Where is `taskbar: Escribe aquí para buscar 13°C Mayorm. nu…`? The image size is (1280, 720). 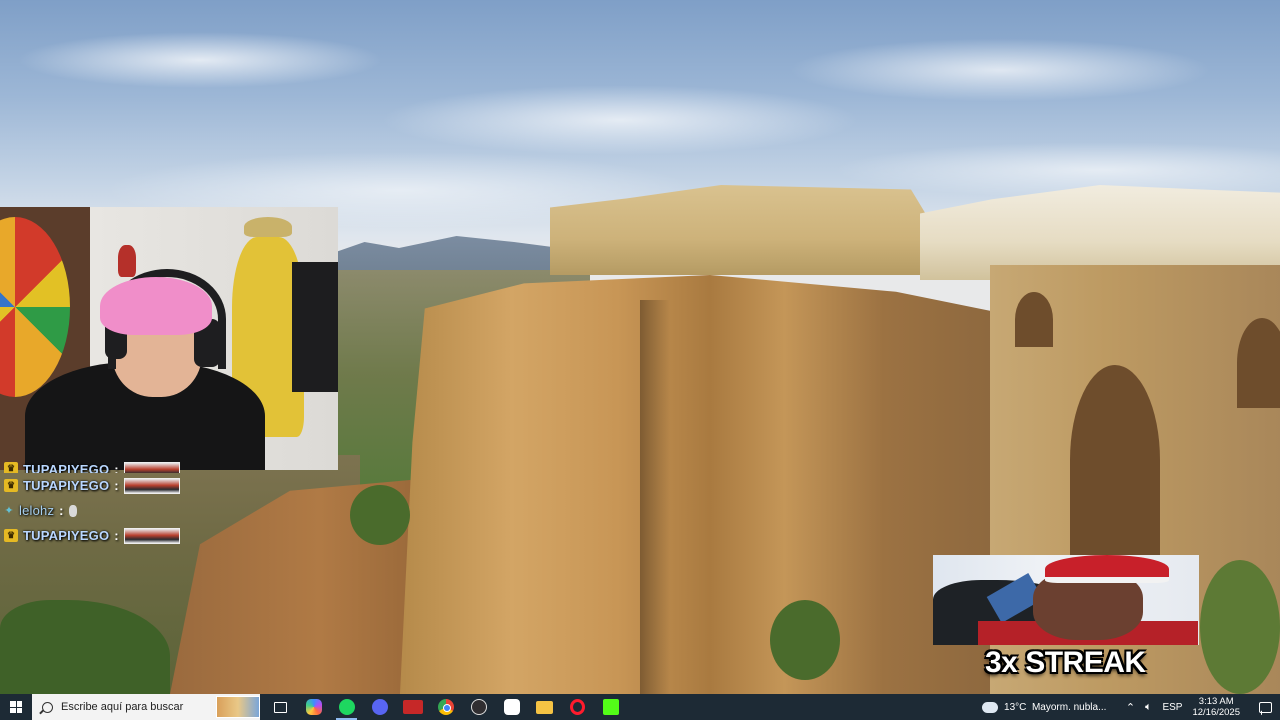
taskbar: Escribe aquí para buscar 13°C Mayorm. nu… is located at coordinates (640, 707).